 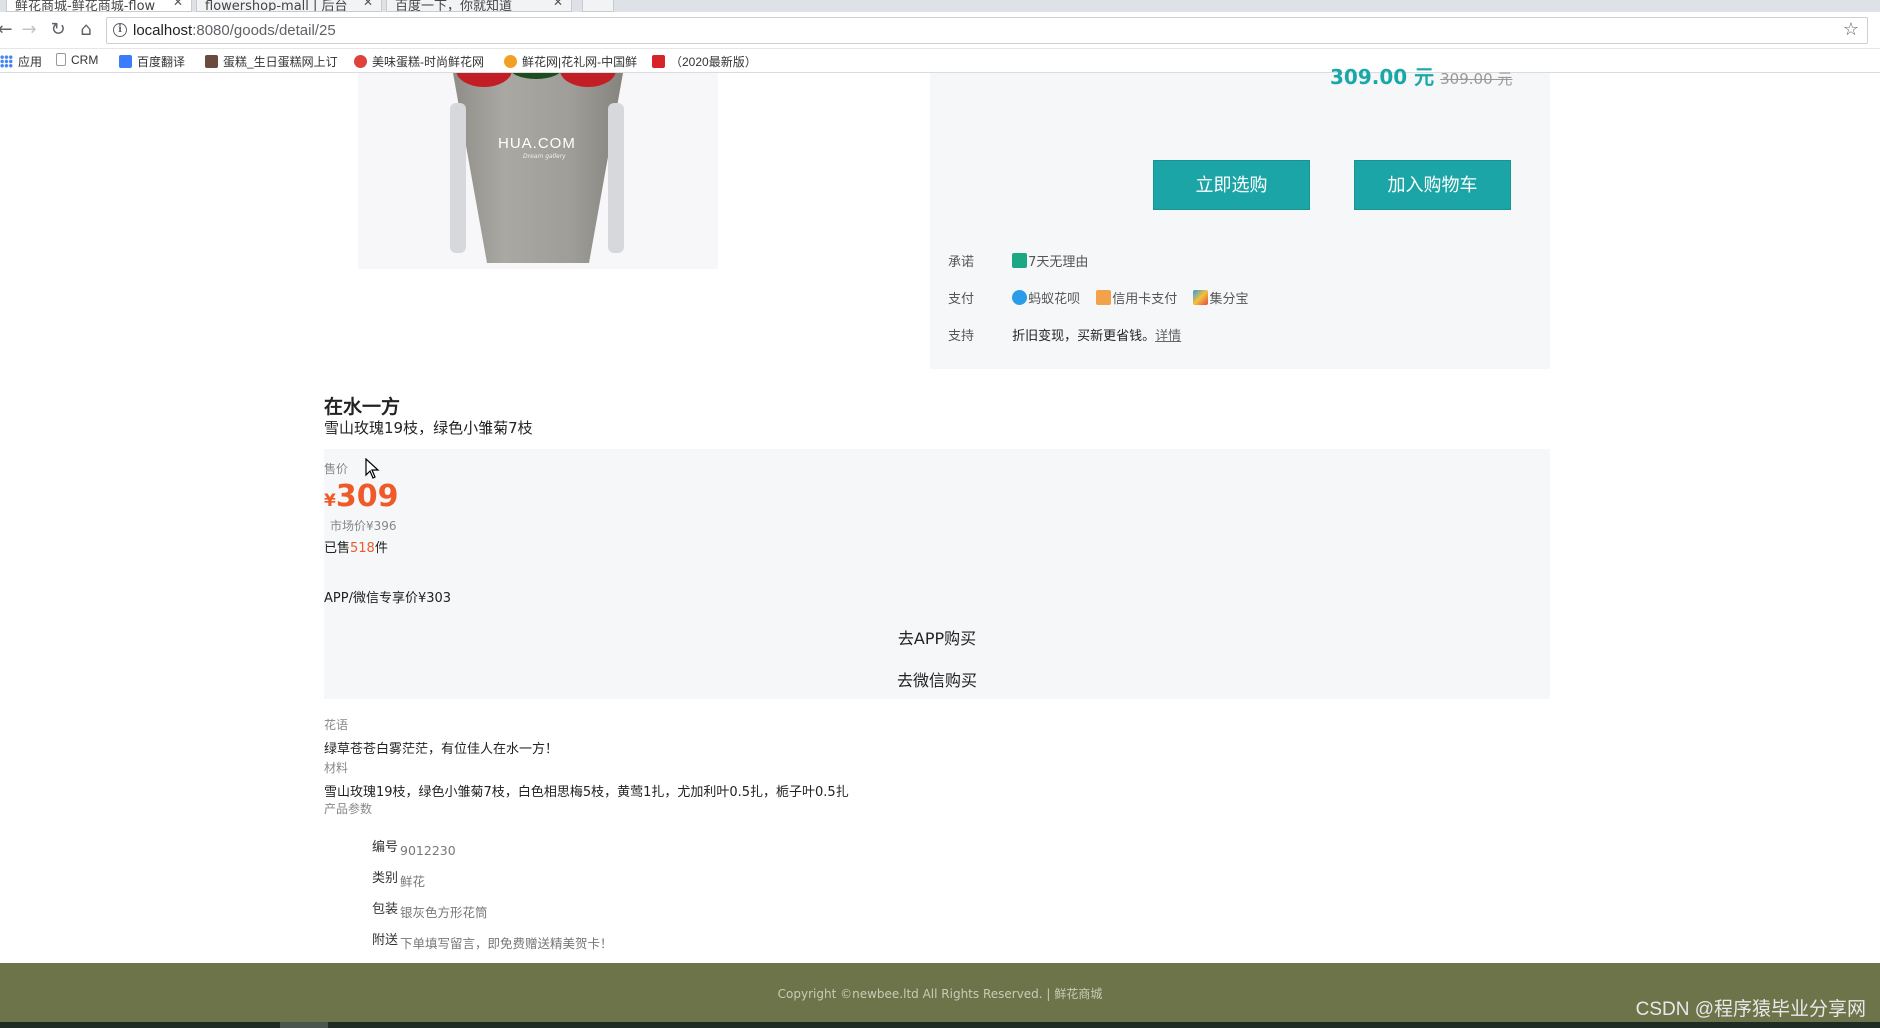 I want to click on param-row: 附送 下单填写留言，即免费赠送精美贺卡！, so click(x=492, y=942).